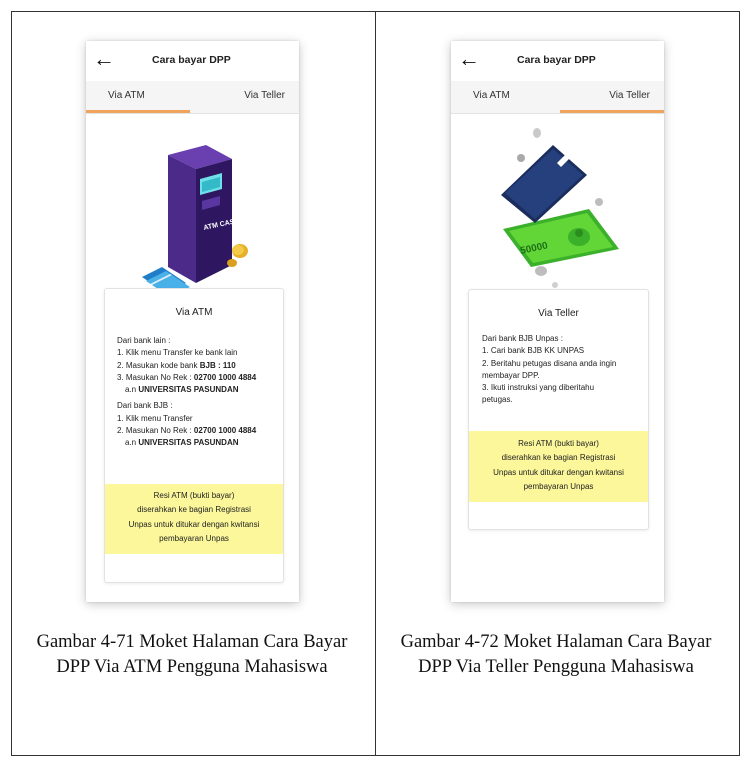 This screenshot has width=752, height=768. What do you see at coordinates (533, 351) in the screenshot?
I see `step-line: 1. Cari bank BJB KK UNPAS` at bounding box center [533, 351].